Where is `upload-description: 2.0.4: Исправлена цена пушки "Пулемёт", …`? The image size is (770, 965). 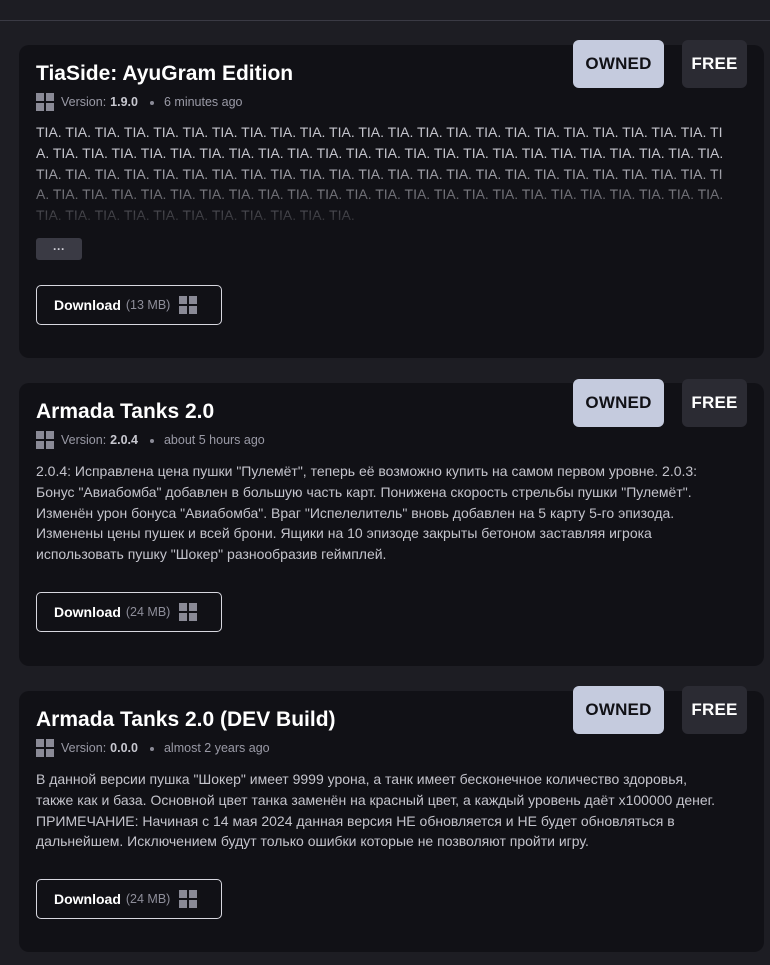 upload-description: 2.0.4: Исправлена цена пушки "Пулемёт", … is located at coordinates (367, 513).